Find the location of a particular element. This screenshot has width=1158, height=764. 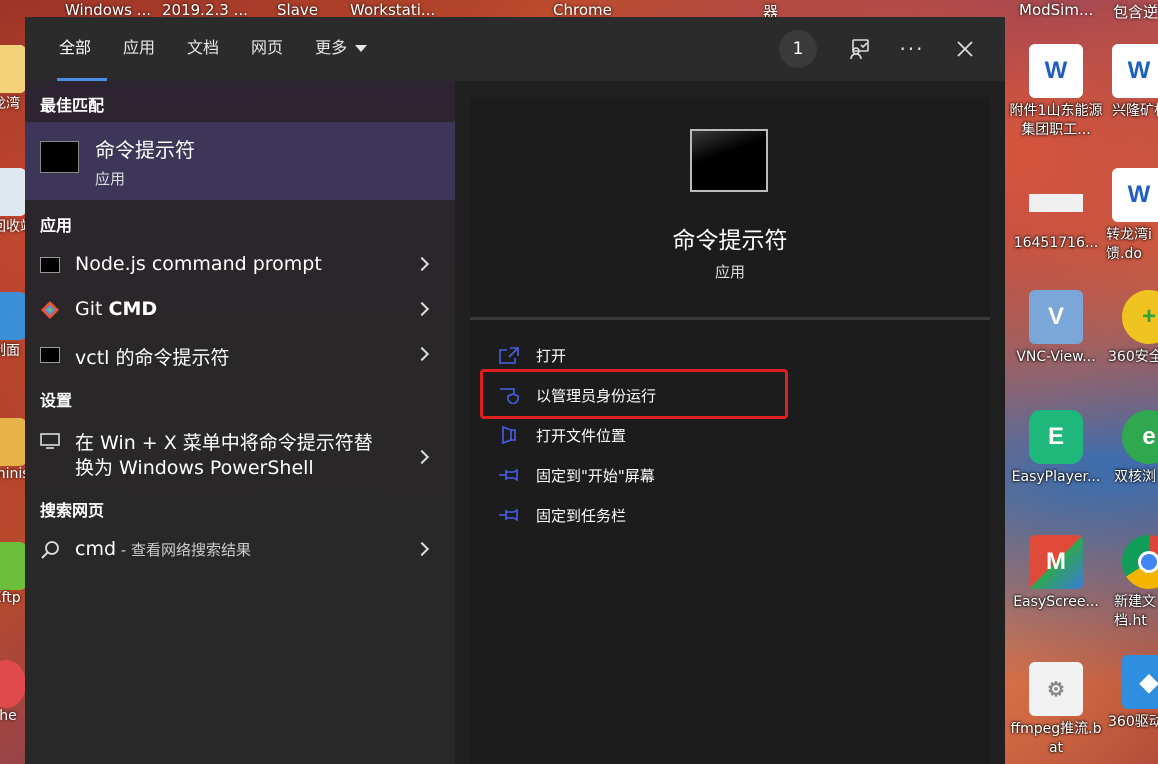

action-label: 打开 is located at coordinates (551, 355).